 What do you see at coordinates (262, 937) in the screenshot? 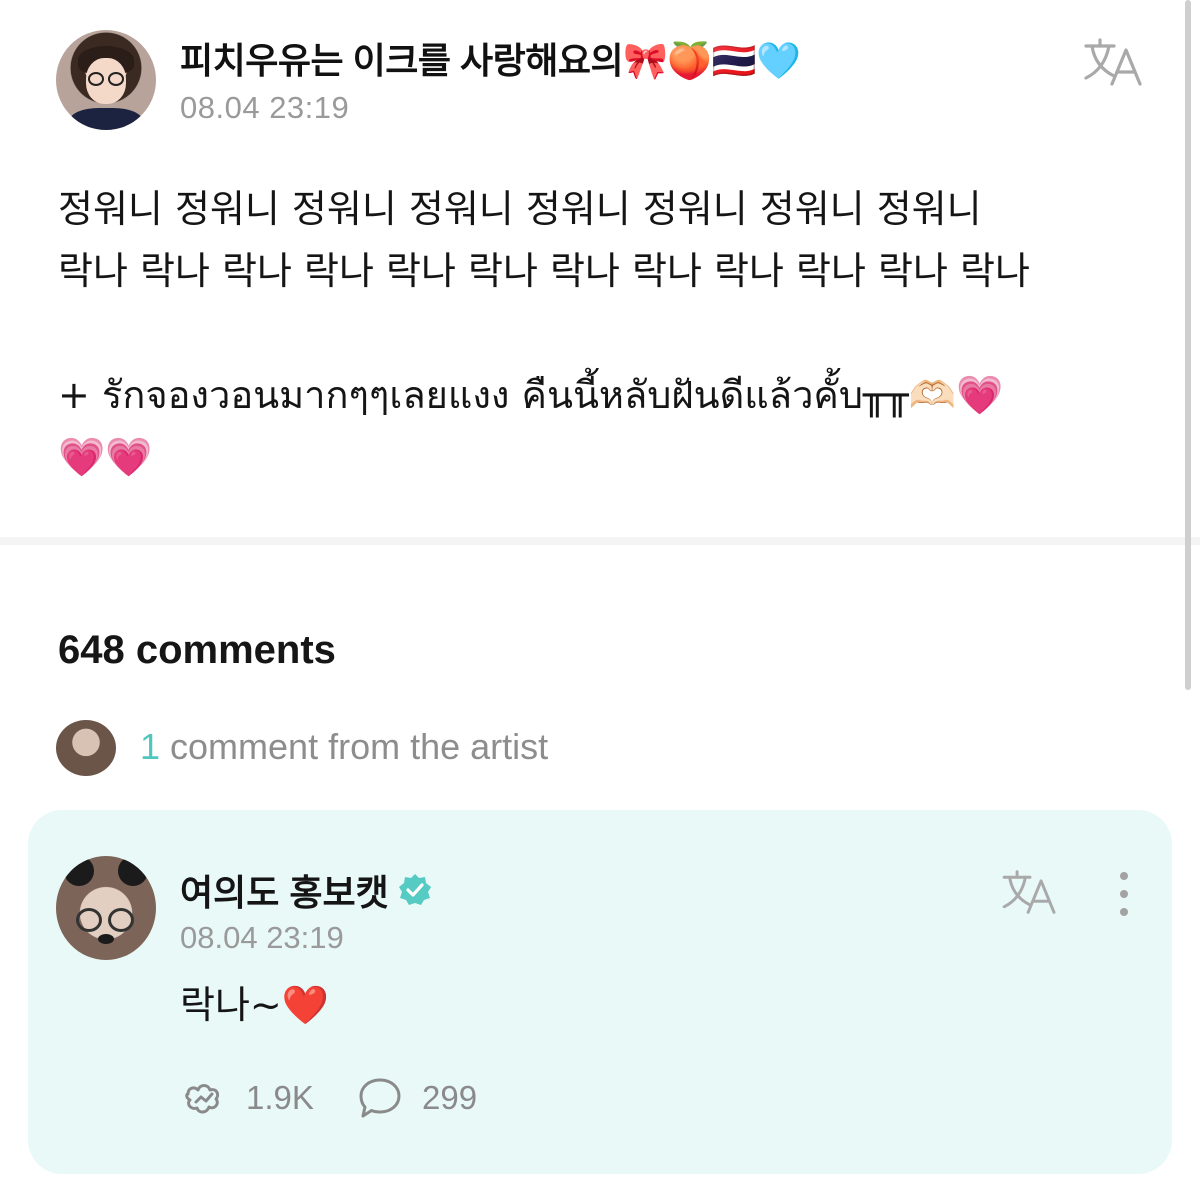
I see `comment-timestamp: 08.04 23:19` at bounding box center [262, 937].